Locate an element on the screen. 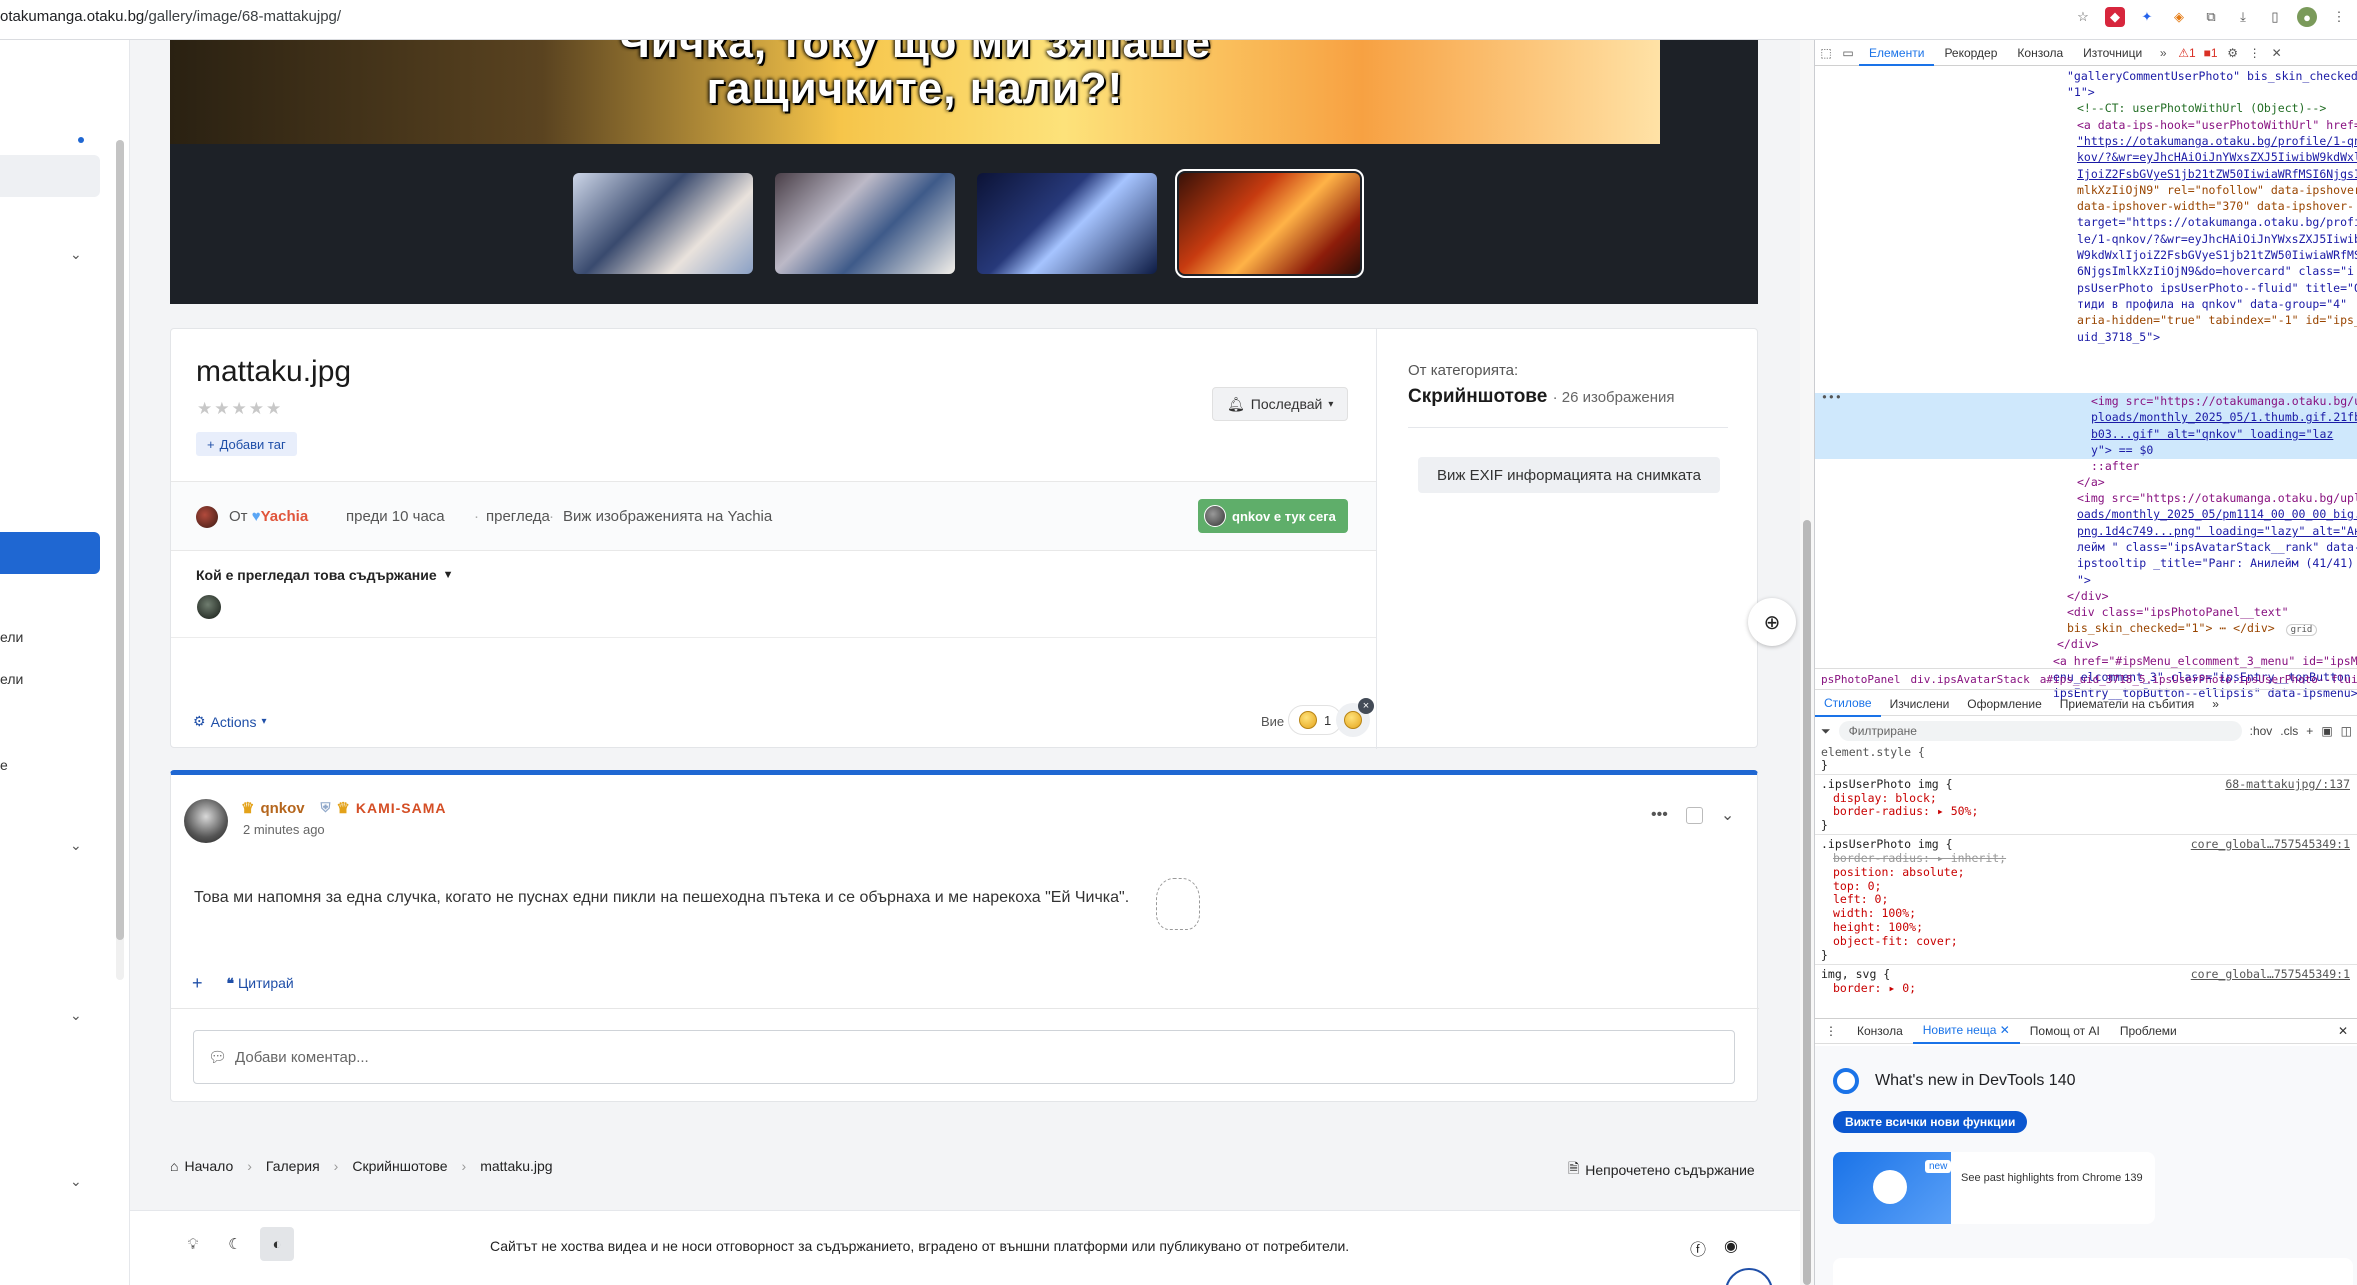 This screenshot has height=1285, width=2357. auto-theme-icon: ◐ is located at coordinates (277, 1244).